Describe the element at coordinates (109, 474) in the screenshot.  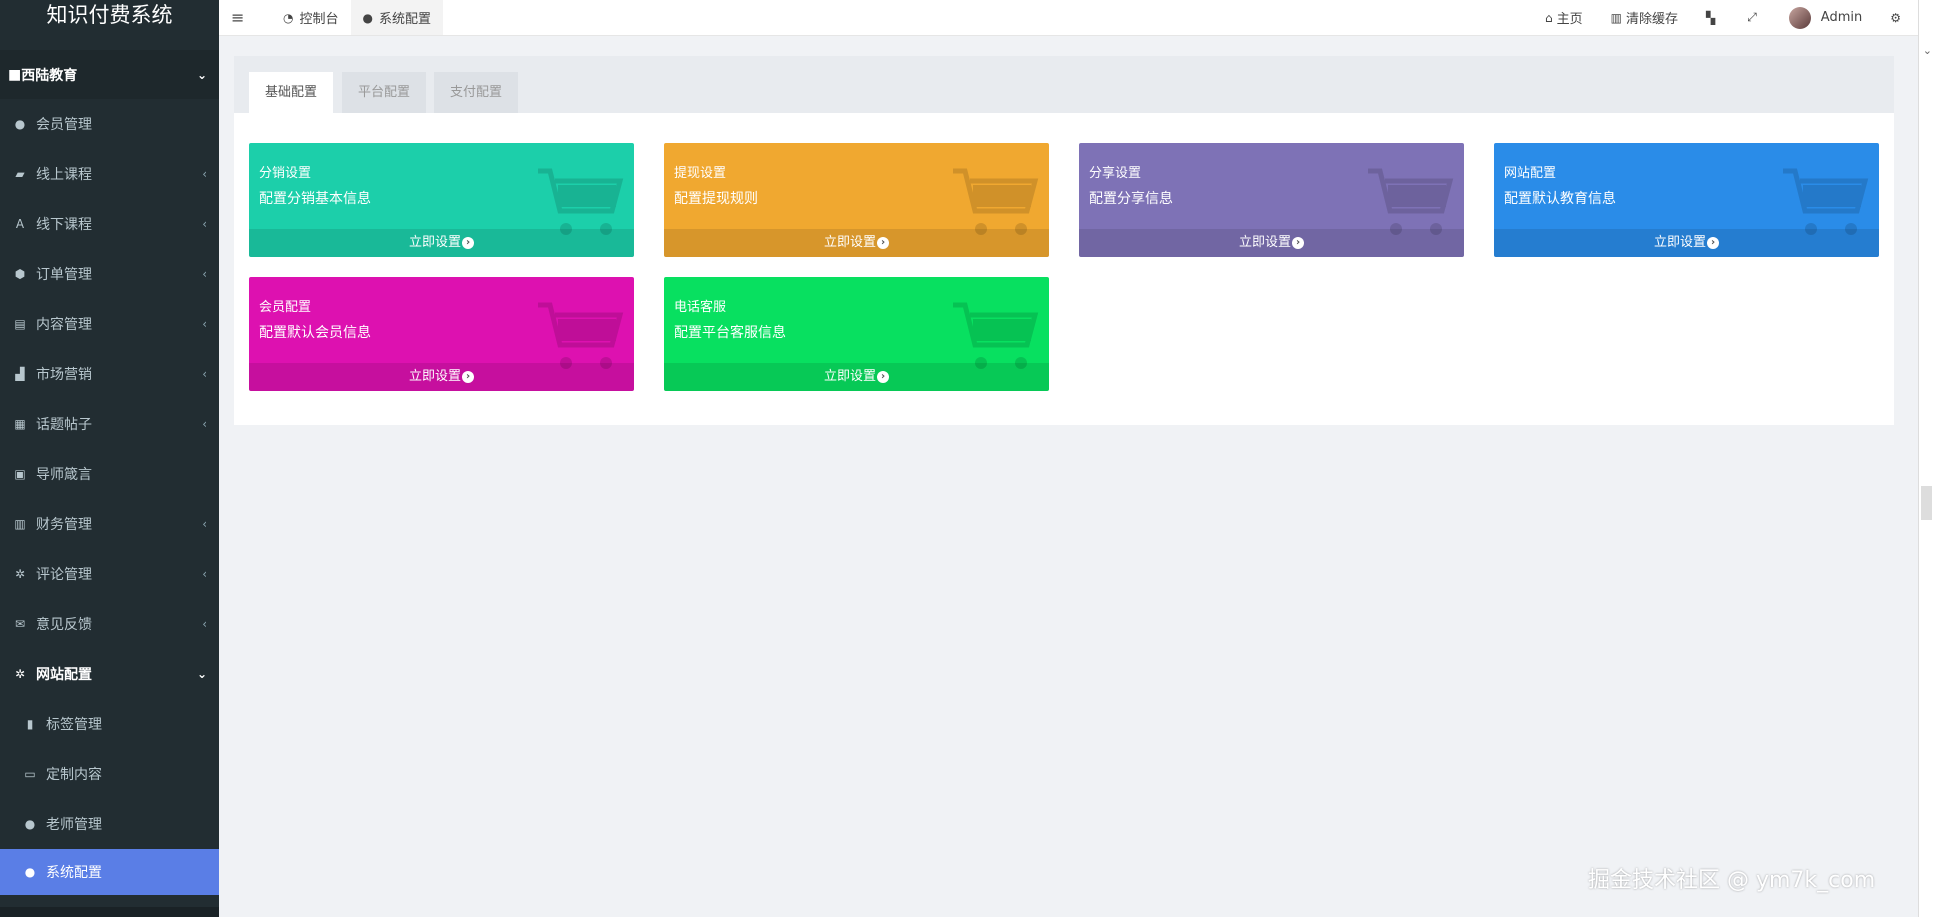
I see `sidebar-item-mentor-quotes: ▣ 导师箴言` at that location.